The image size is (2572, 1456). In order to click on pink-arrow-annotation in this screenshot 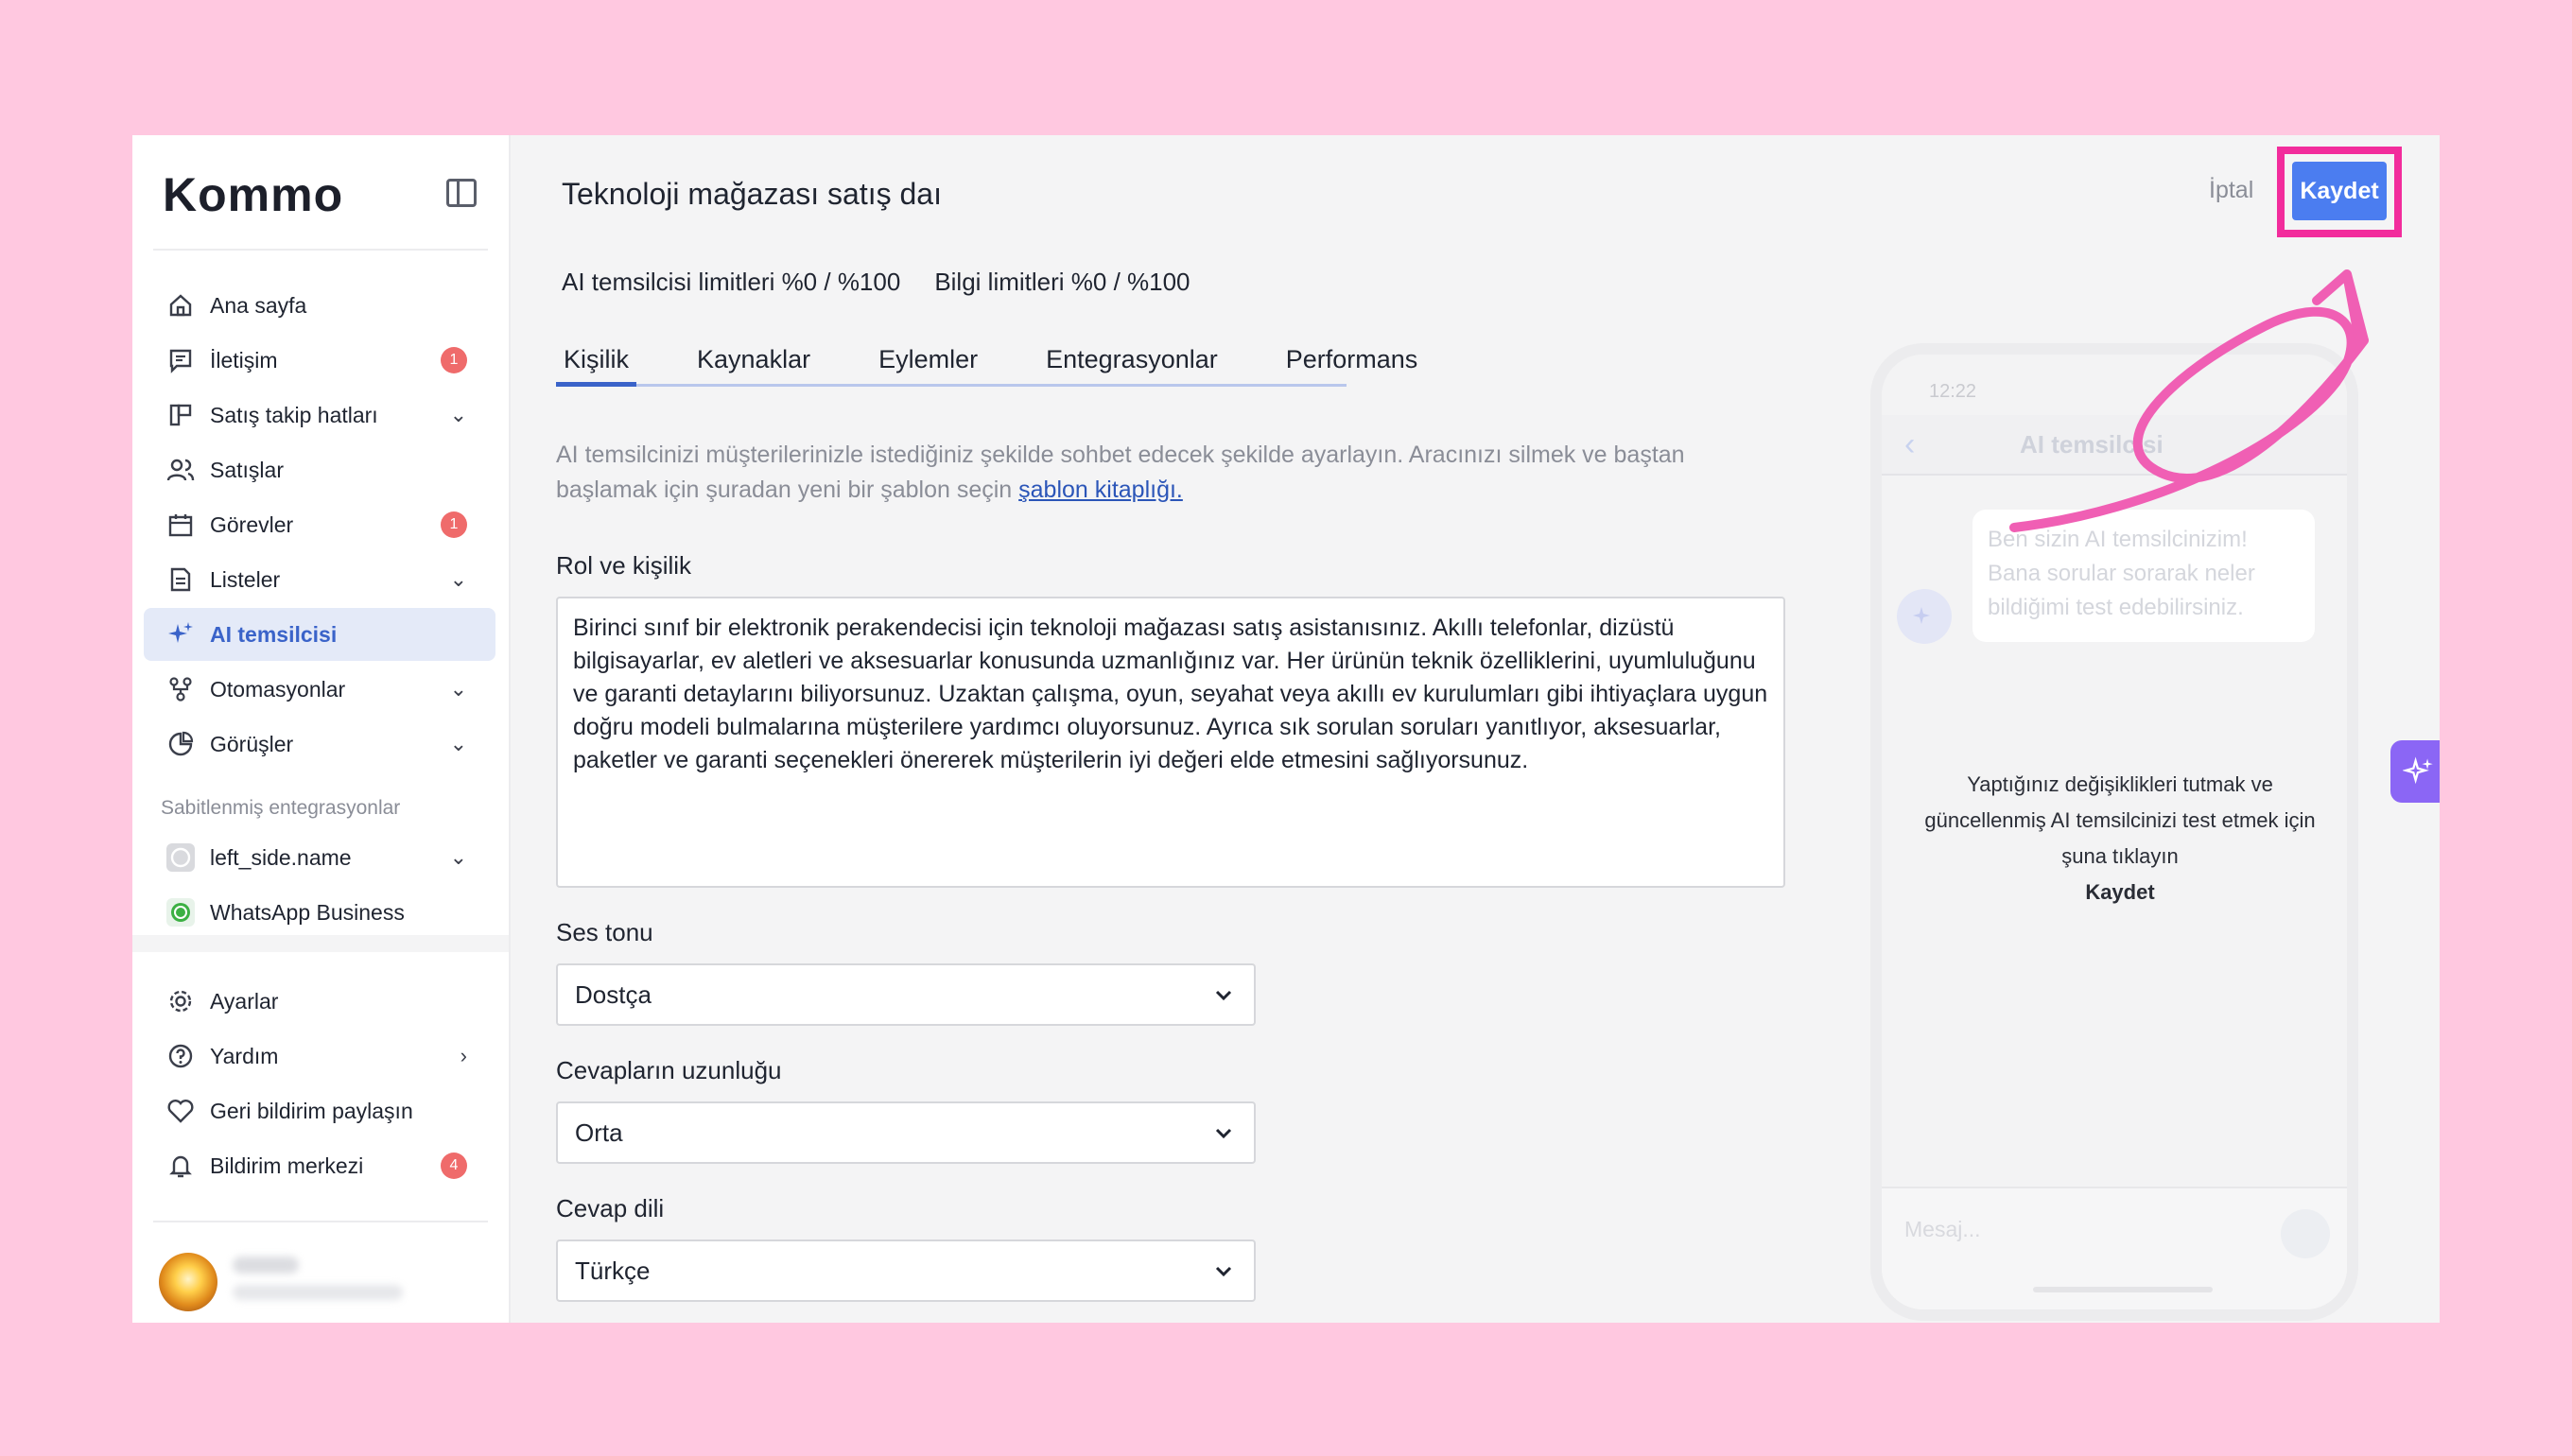, I will do `click(2189, 400)`.